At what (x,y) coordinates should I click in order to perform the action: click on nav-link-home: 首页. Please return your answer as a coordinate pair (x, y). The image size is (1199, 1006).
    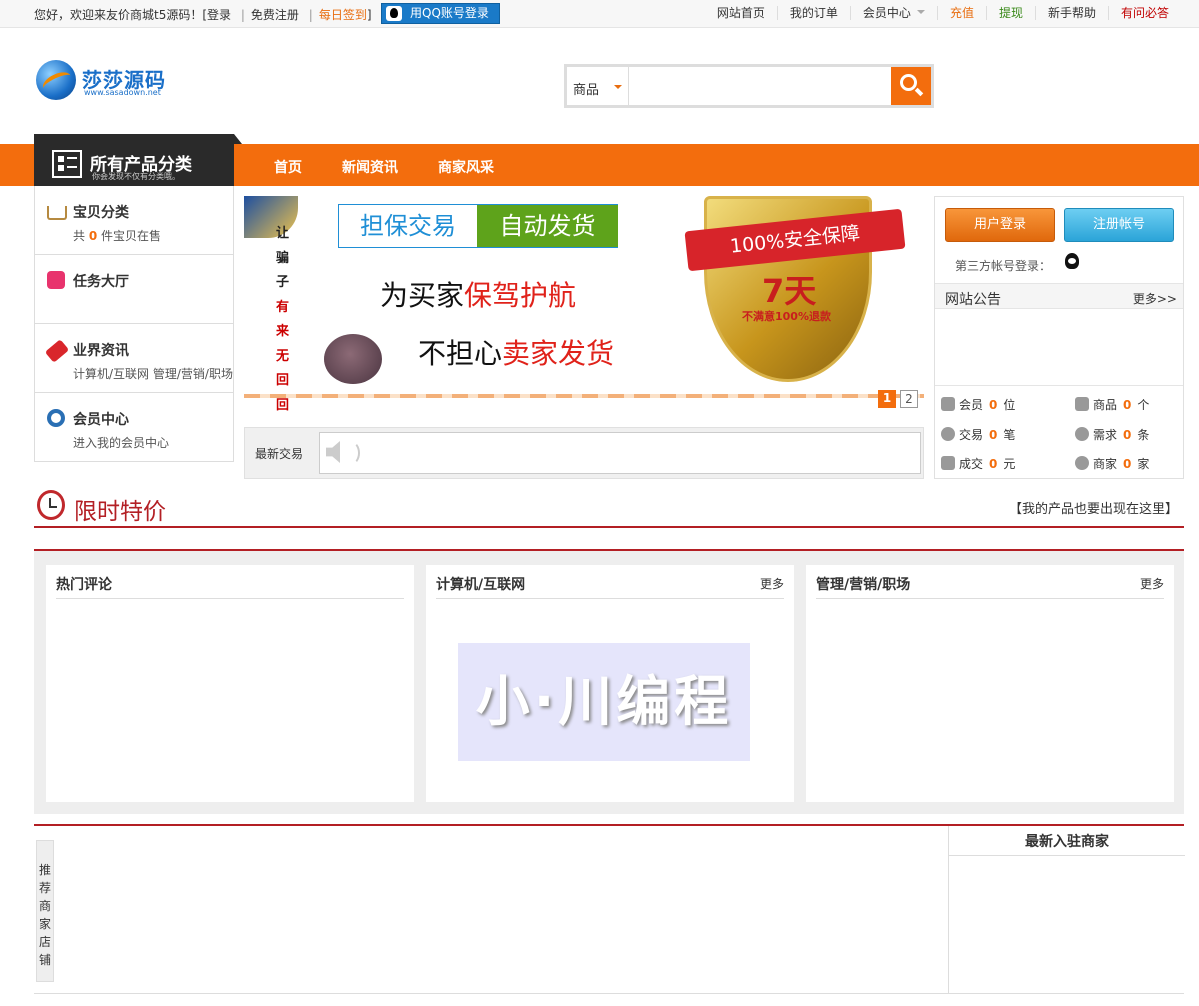
    Looking at the image, I should click on (288, 168).